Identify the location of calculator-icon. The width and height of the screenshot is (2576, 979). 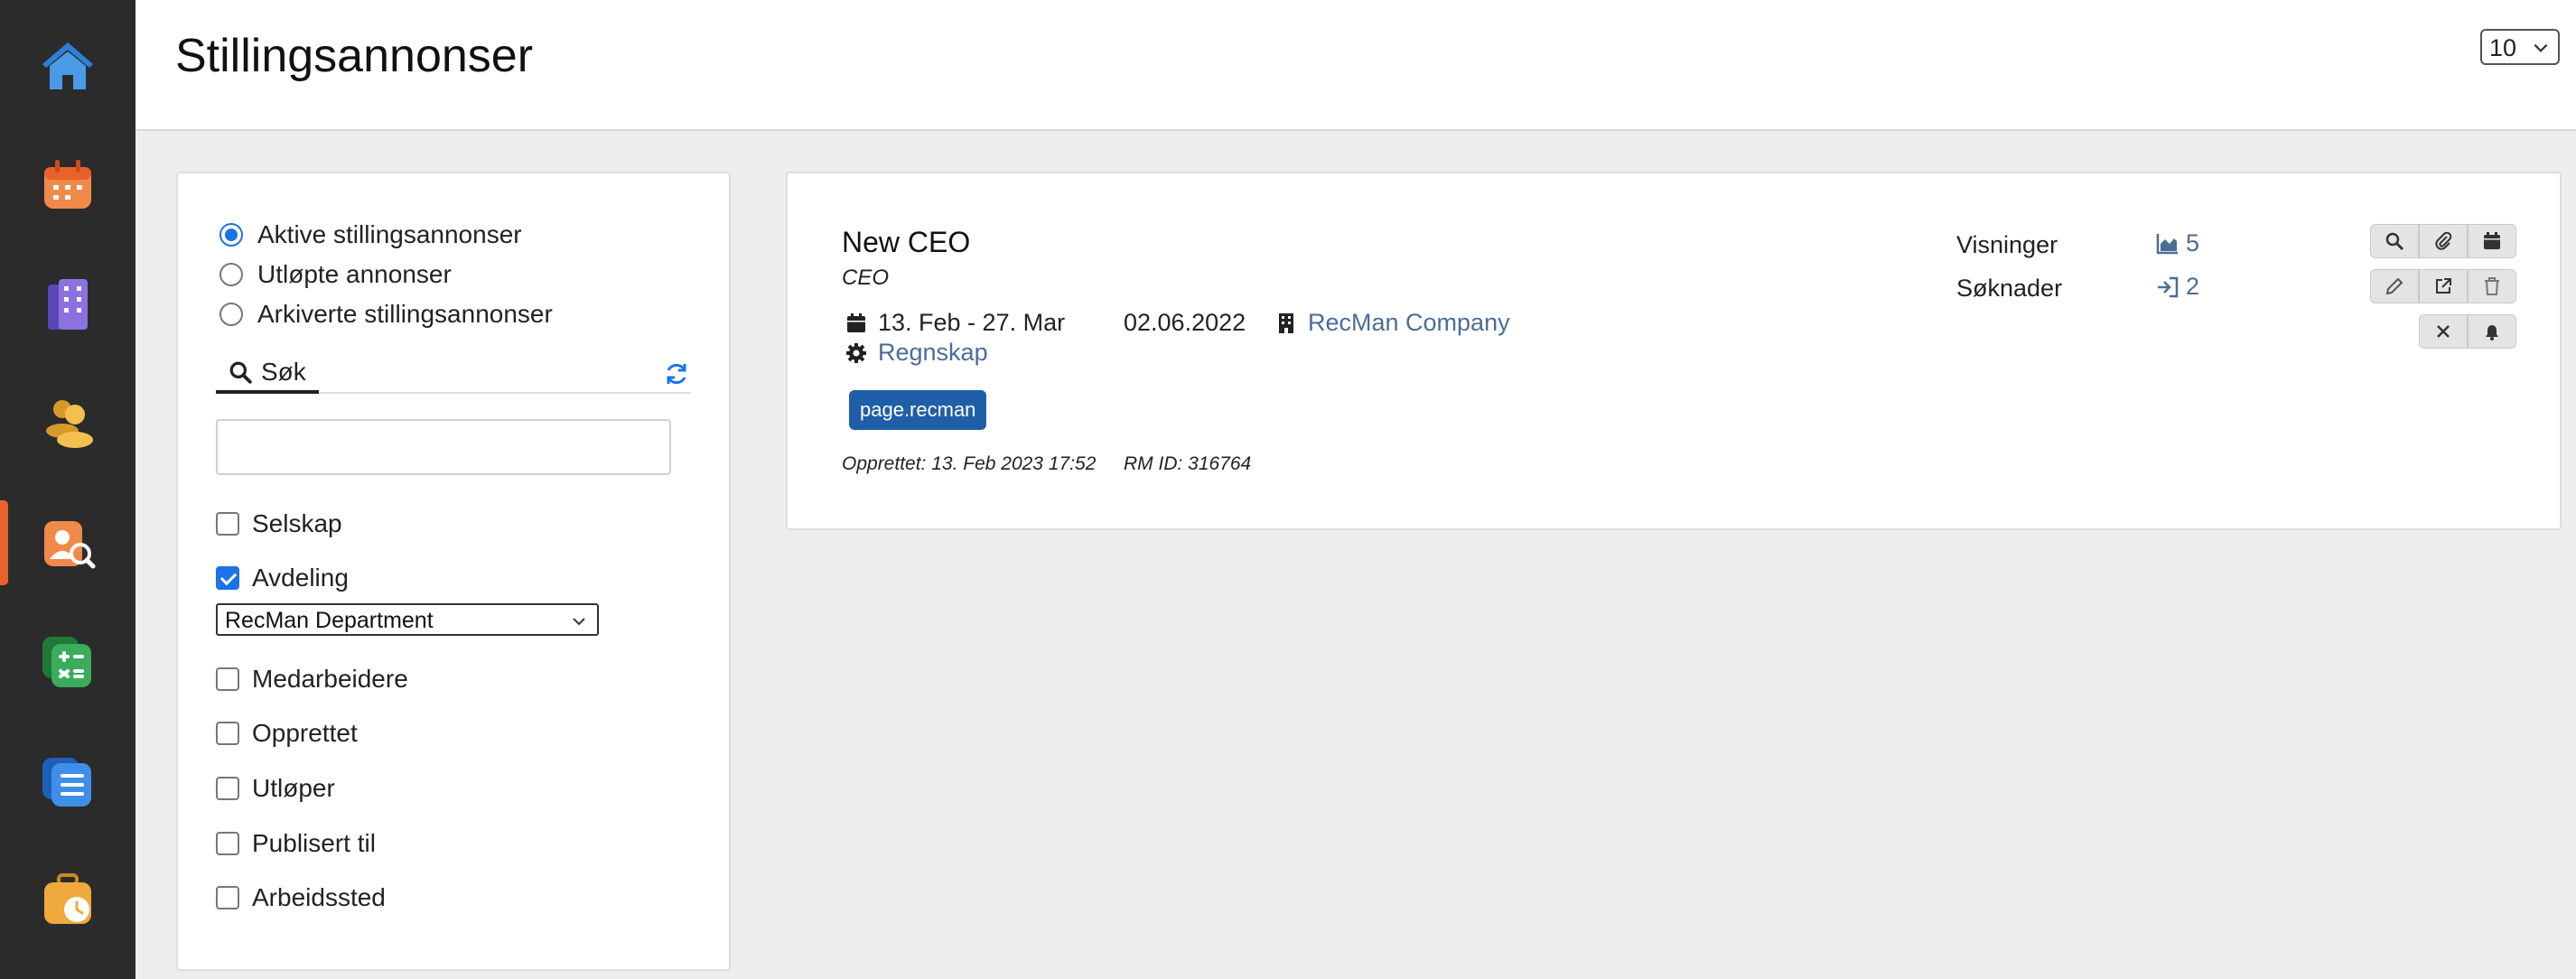
(66, 662).